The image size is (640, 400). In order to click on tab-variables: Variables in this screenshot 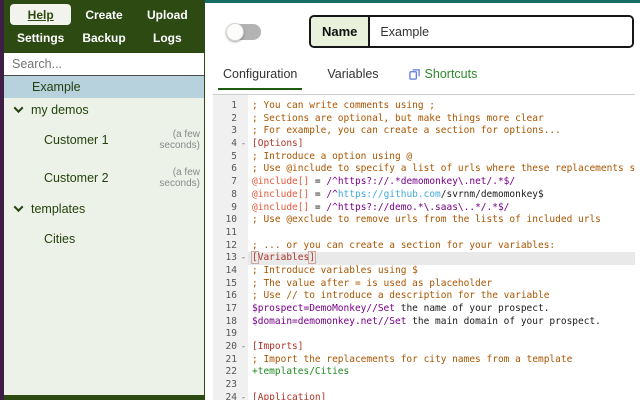, I will do `click(352, 75)`.